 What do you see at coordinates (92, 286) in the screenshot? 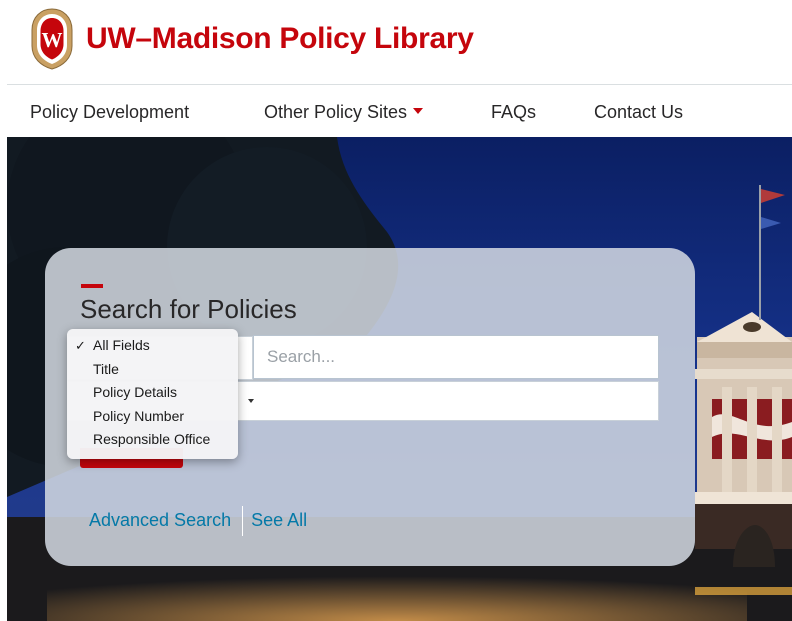
I see `title-accent-bar` at bounding box center [92, 286].